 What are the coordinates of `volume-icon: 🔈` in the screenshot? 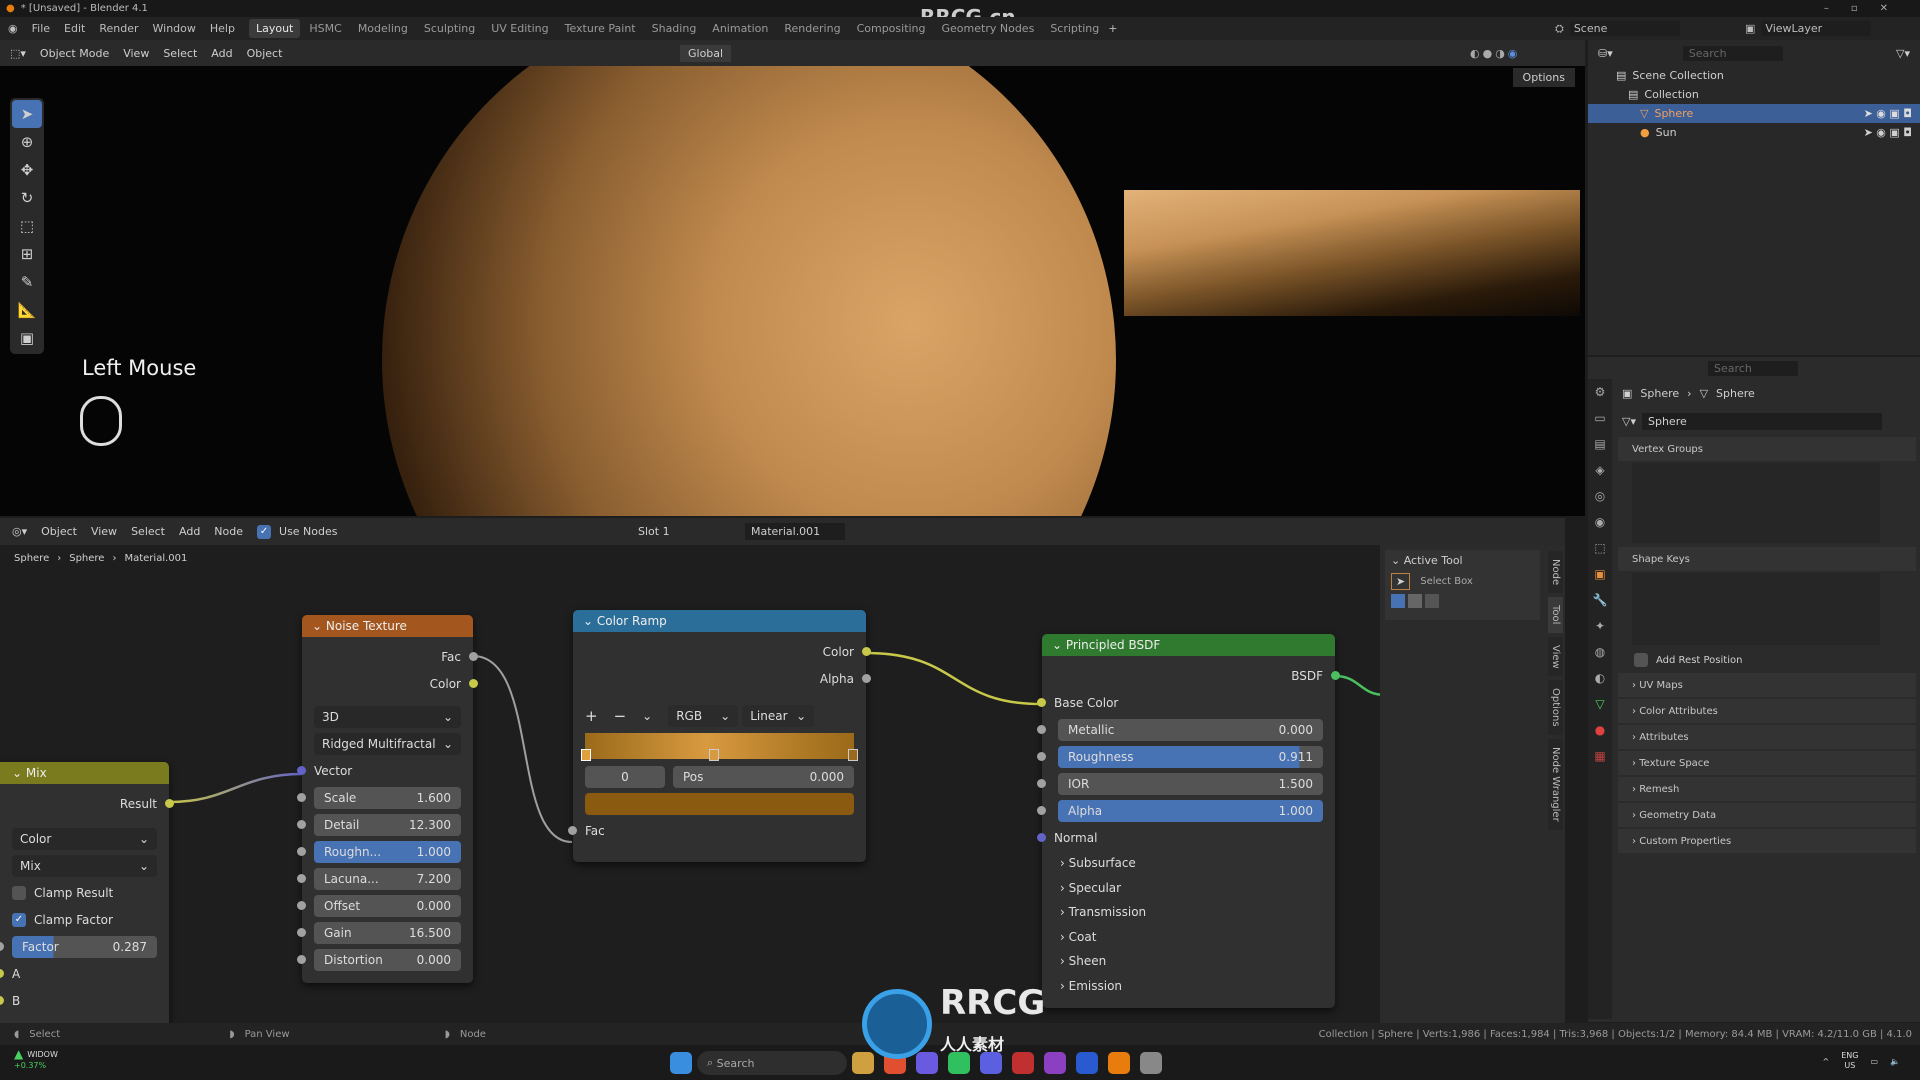 It's located at (1895, 1061).